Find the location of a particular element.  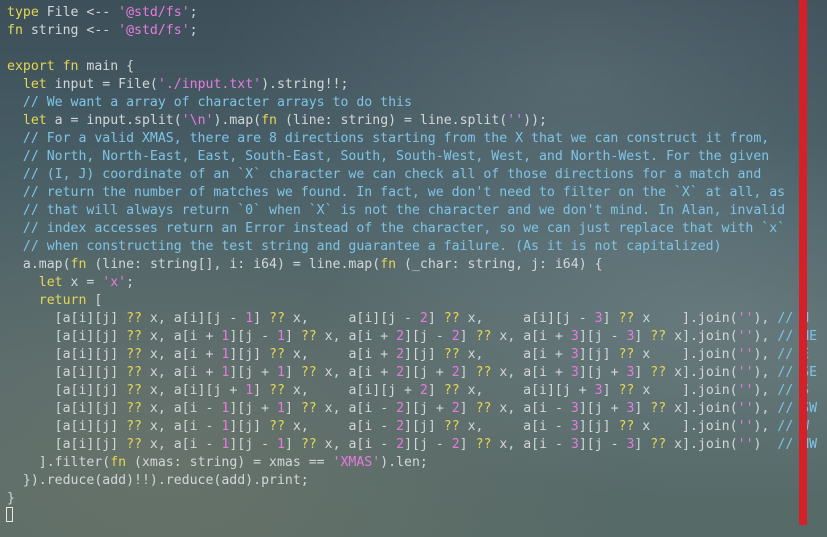

code-token: x = is located at coordinates (82, 282).